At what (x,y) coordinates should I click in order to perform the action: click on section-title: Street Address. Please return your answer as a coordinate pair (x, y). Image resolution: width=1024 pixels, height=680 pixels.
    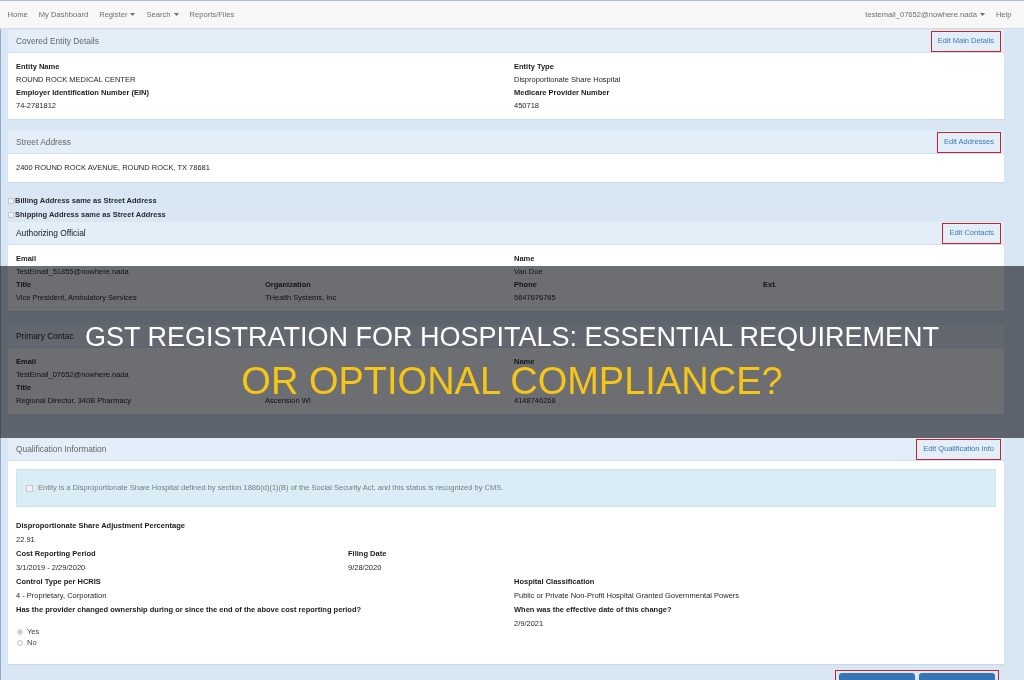
    Looking at the image, I should click on (43, 142).